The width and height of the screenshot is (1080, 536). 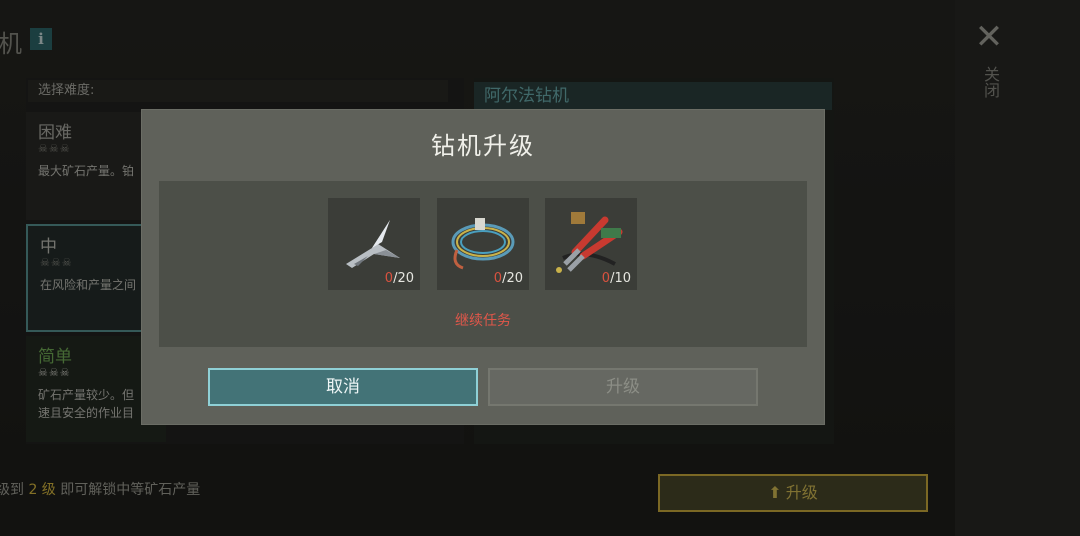 I want to click on upgrade-button-disabled: 升级, so click(x=623, y=387).